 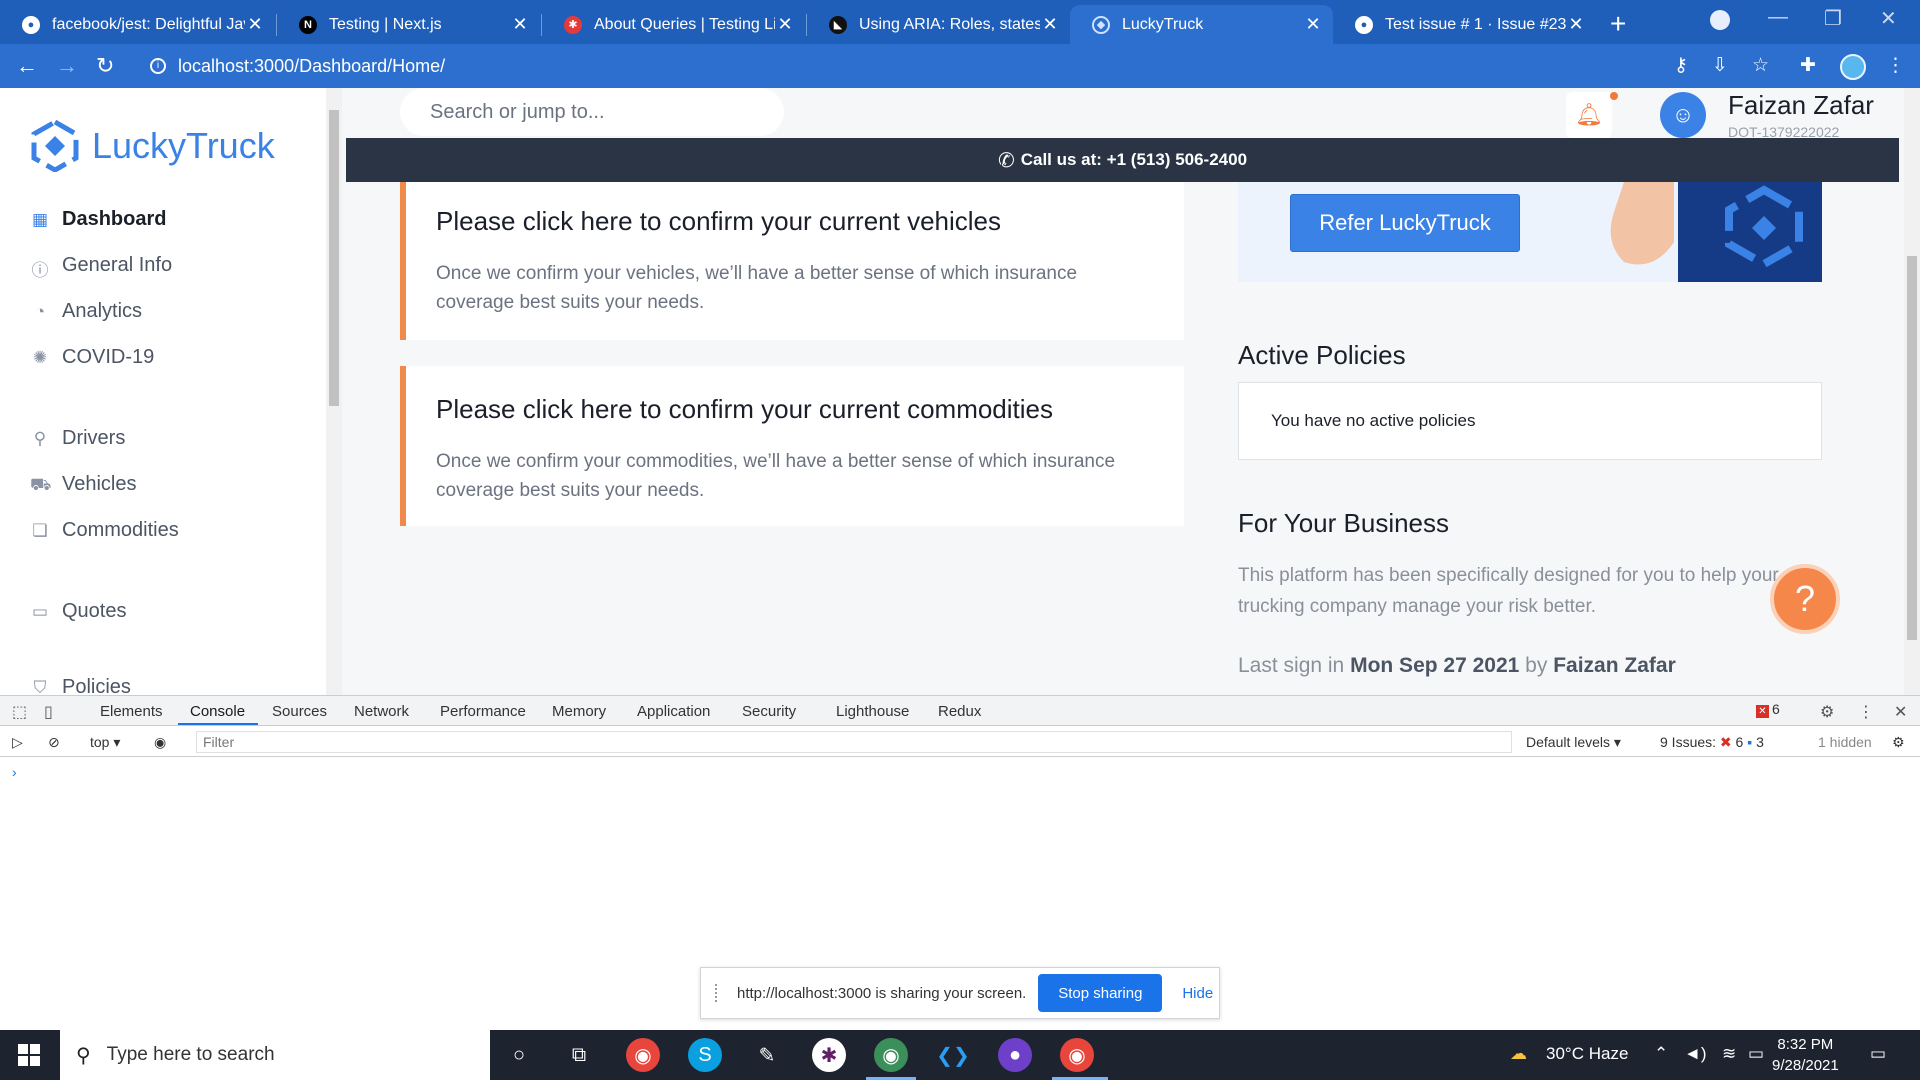 I want to click on issues-counter: 9 Issues: ✖ 6 ▪ 3, so click(x=1712, y=742).